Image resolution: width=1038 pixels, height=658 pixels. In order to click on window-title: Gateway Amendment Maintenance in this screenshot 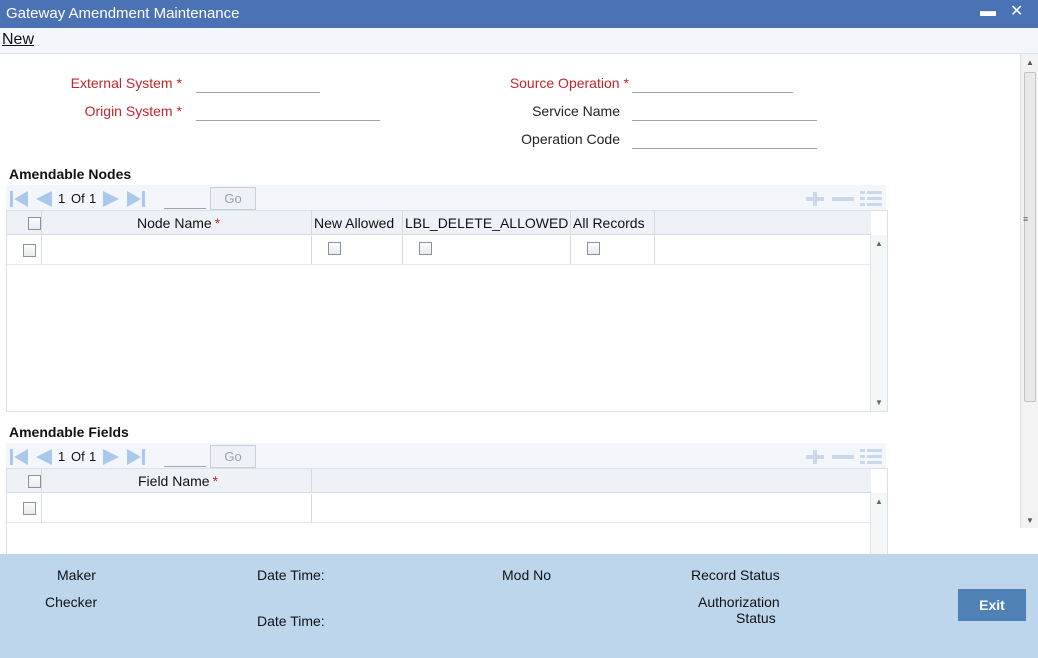, I will do `click(123, 13)`.